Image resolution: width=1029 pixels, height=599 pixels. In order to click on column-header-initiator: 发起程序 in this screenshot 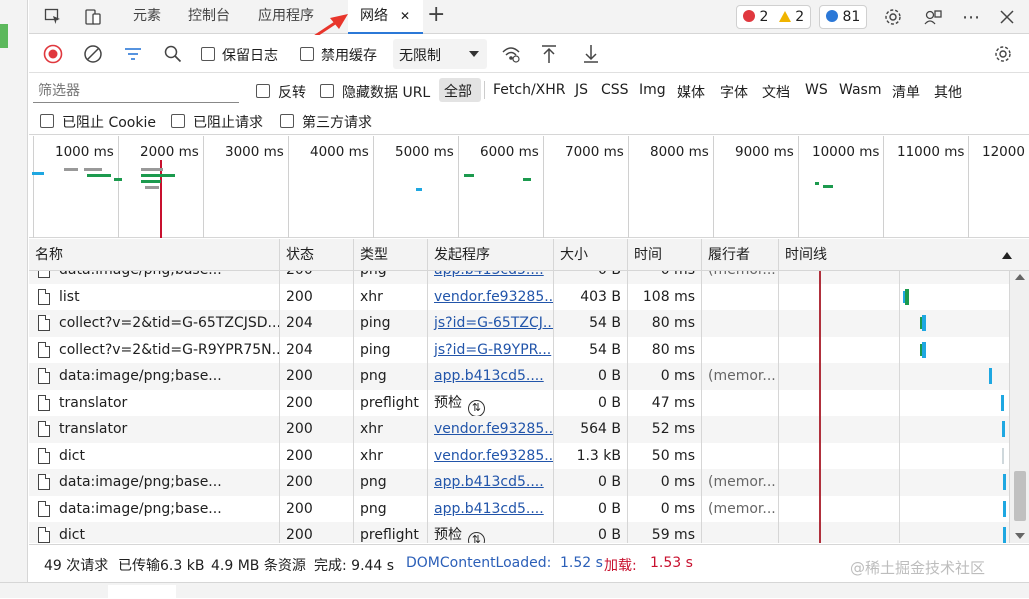, I will do `click(491, 255)`.